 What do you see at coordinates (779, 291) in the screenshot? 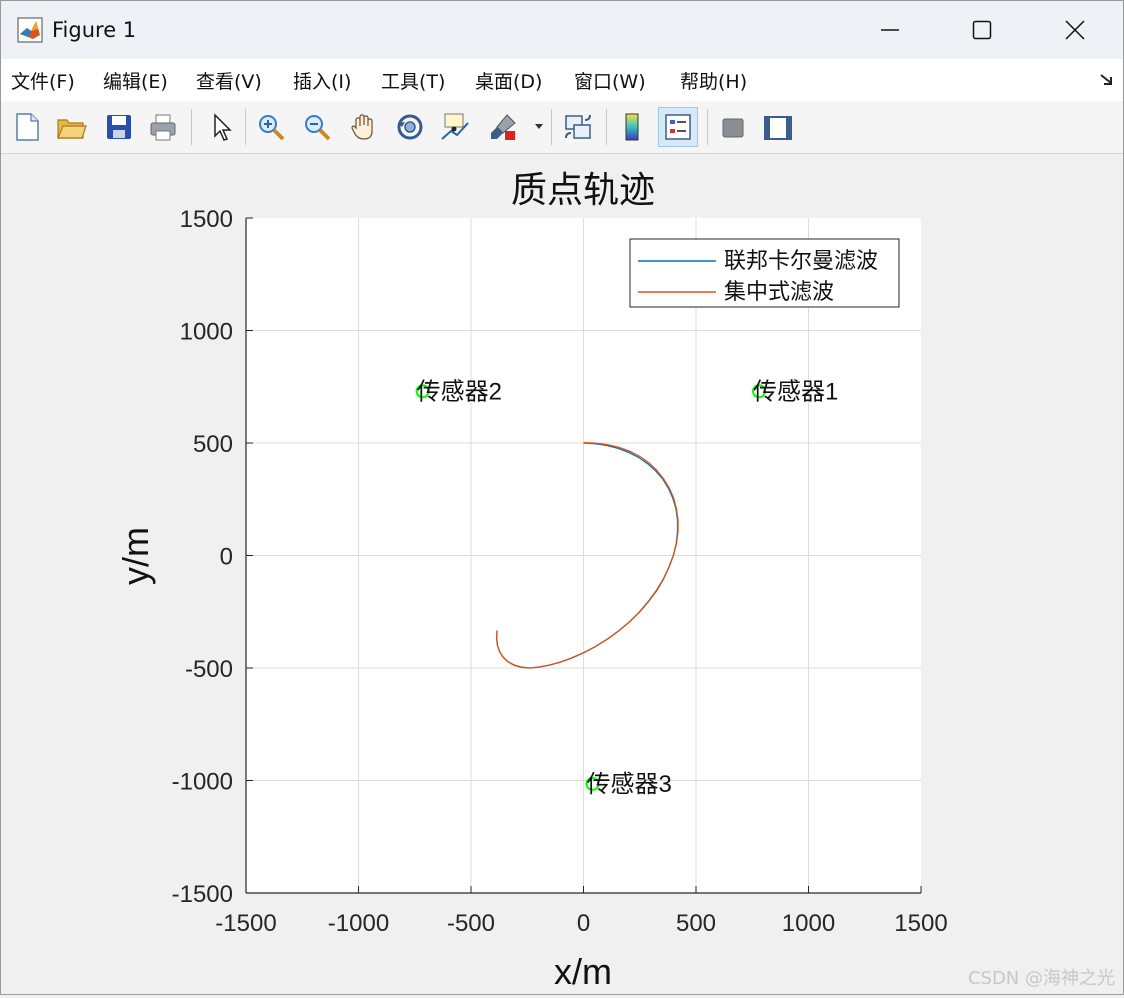
I see `legend-label-centralized: 集中式滤波` at bounding box center [779, 291].